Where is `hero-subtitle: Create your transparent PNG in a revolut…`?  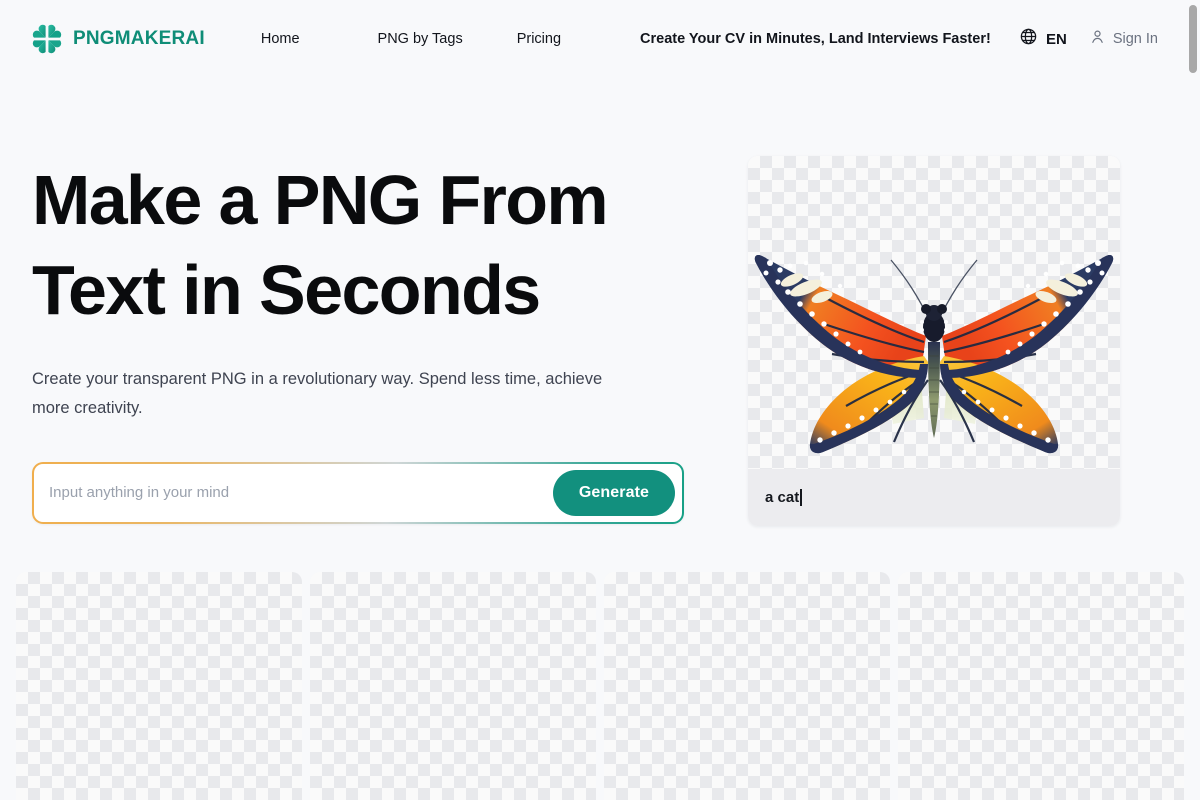
hero-subtitle: Create your transparent PNG in a revolut… is located at coordinates (317, 393).